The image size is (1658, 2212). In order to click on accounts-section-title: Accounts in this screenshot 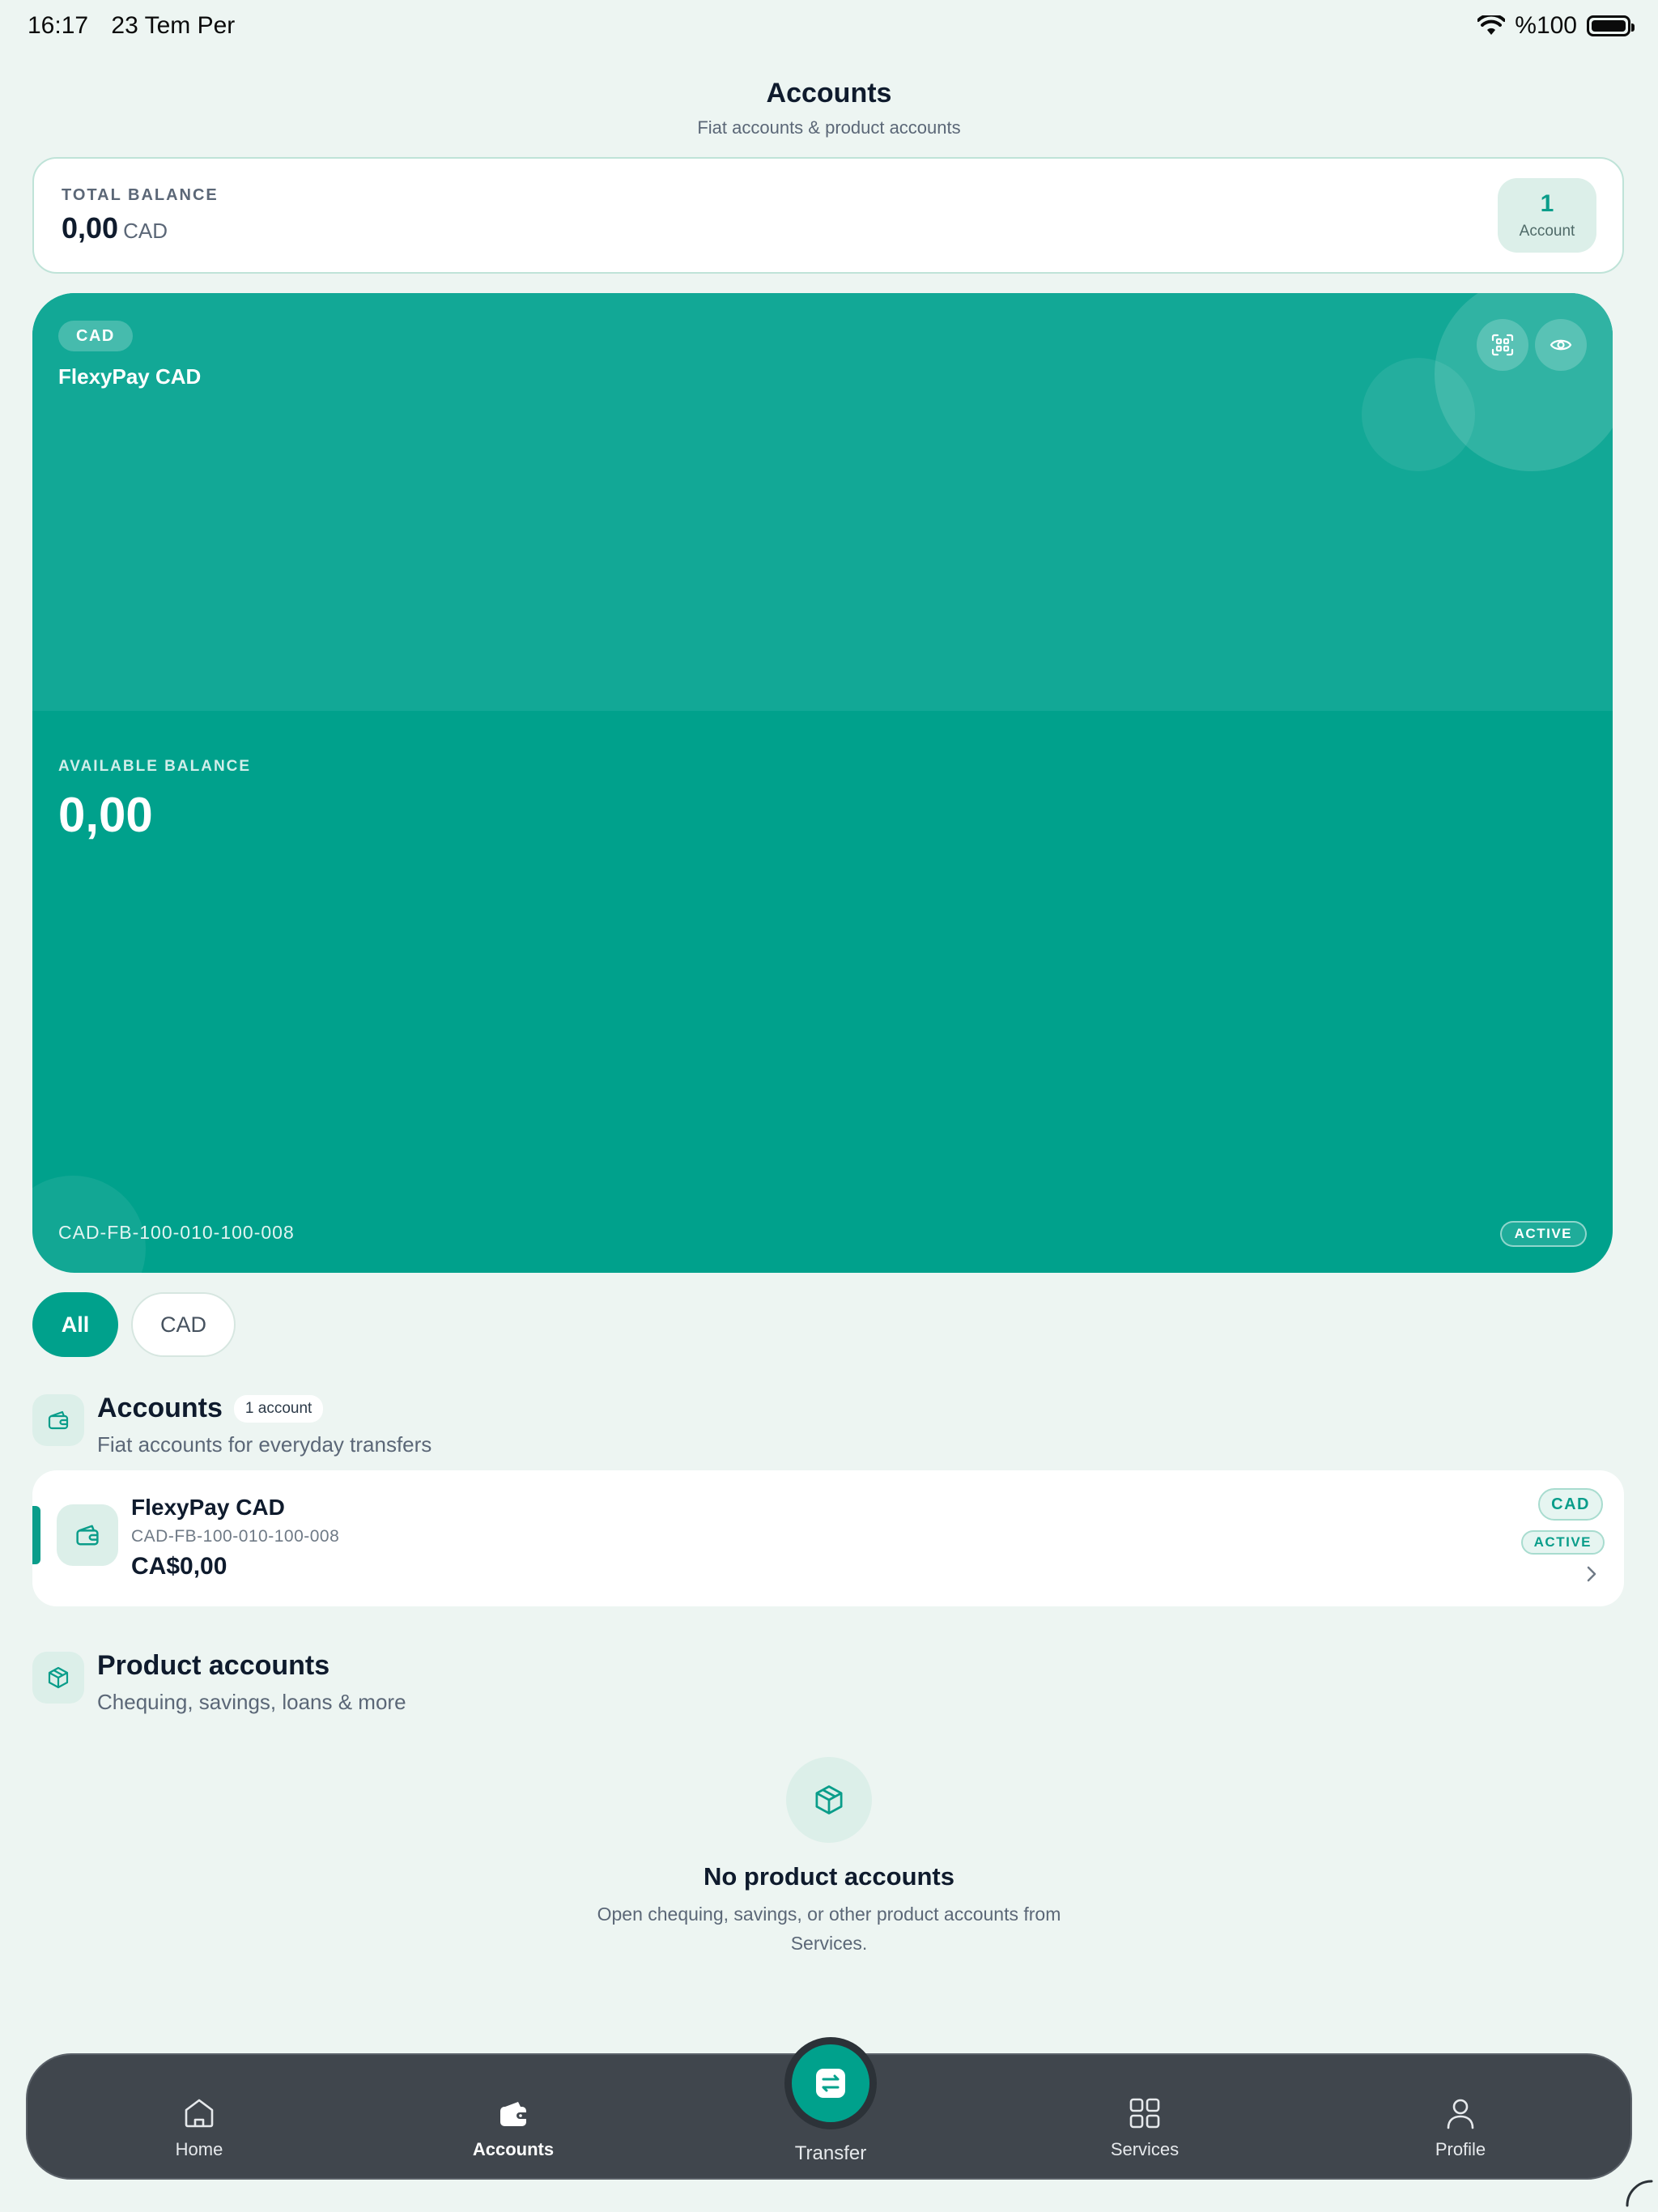, I will do `click(160, 1408)`.